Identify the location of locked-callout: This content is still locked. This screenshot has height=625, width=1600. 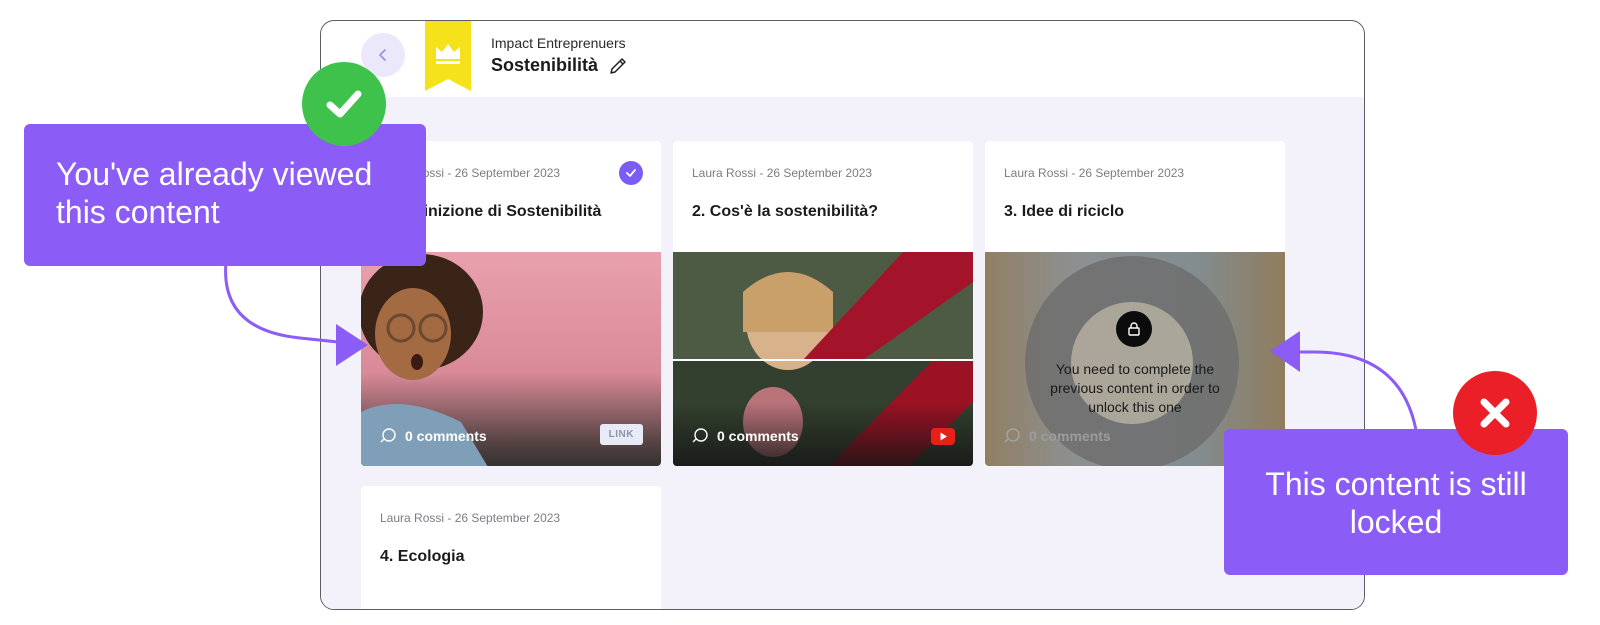
(1396, 502).